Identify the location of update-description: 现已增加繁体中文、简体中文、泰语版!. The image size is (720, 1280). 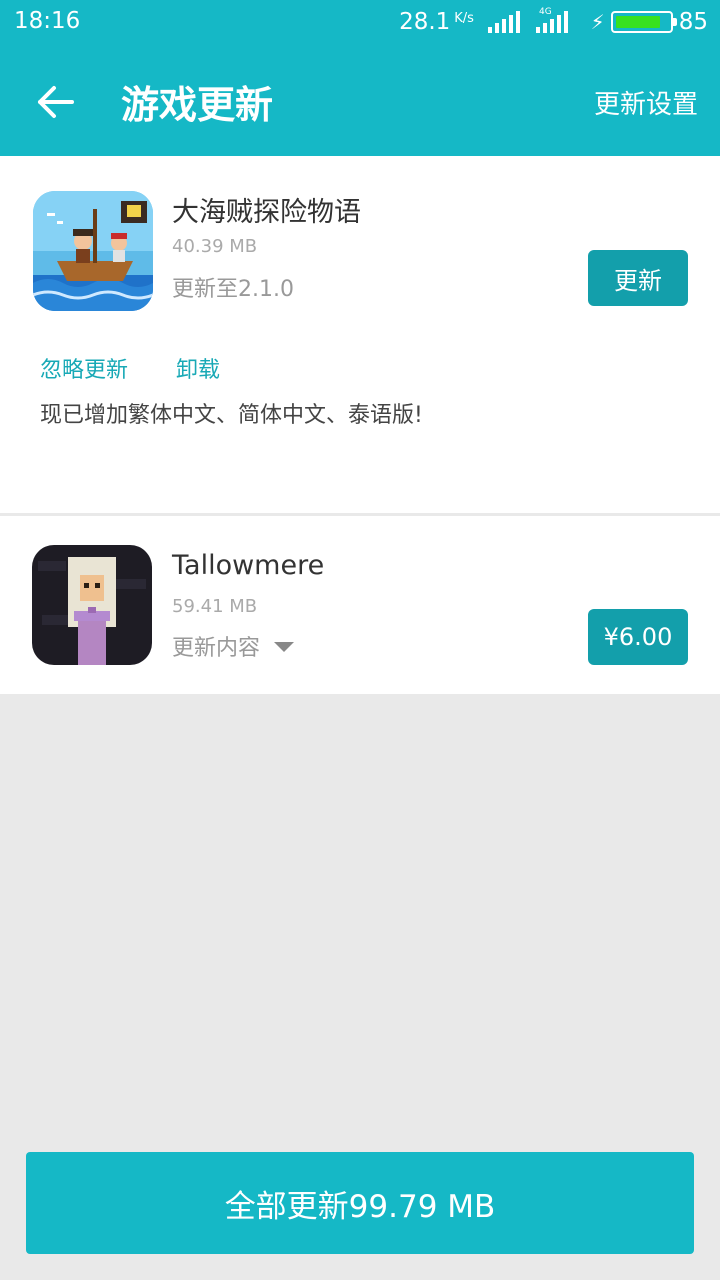
(231, 415).